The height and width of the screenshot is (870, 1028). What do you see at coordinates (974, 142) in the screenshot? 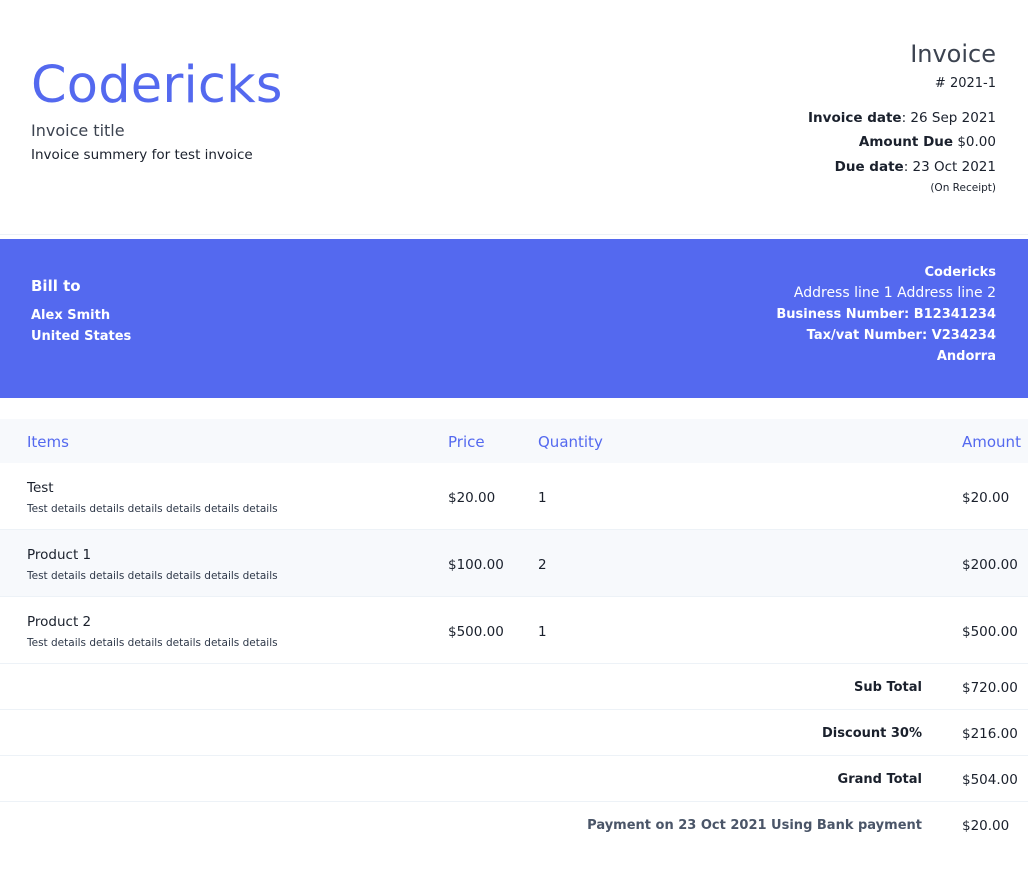
I see `amount-due-value: $0.00` at bounding box center [974, 142].